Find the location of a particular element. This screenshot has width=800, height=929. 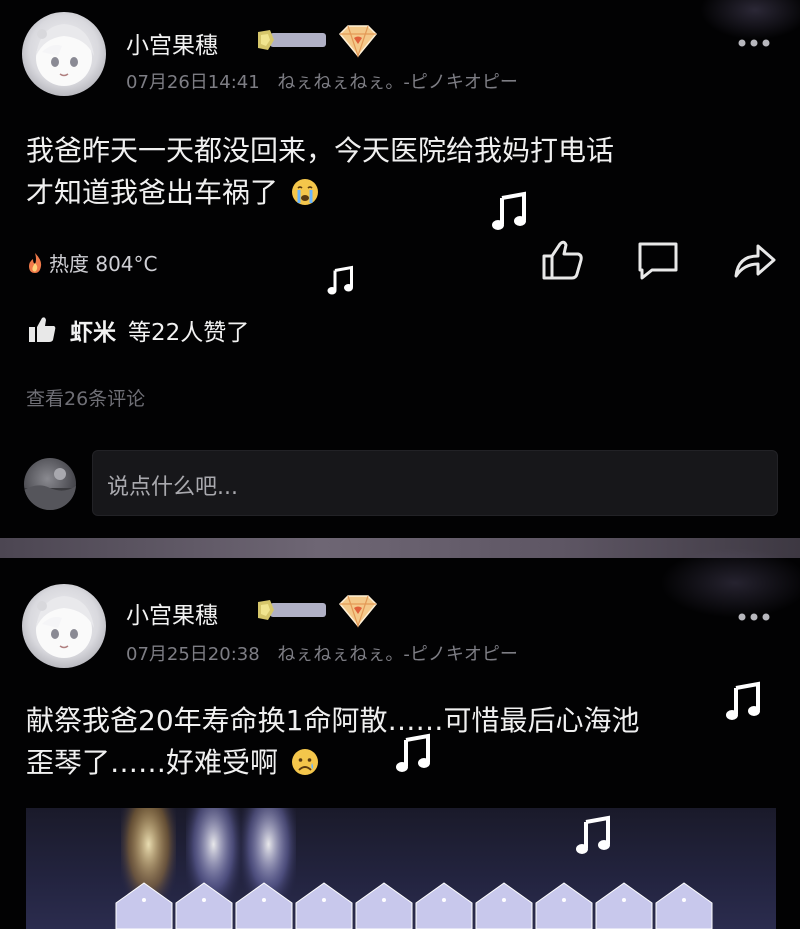

likes-summary: 虾米 等22人赞了 is located at coordinates (137, 330).